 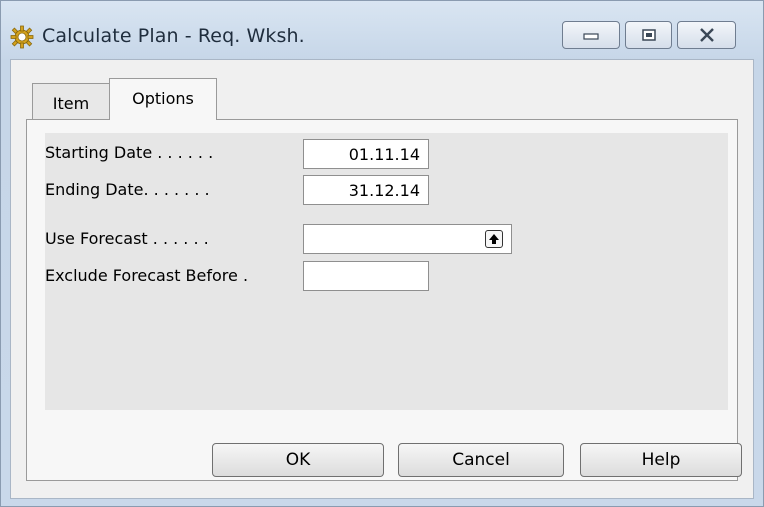 What do you see at coordinates (71, 102) in the screenshot?
I see `tab-item: Item` at bounding box center [71, 102].